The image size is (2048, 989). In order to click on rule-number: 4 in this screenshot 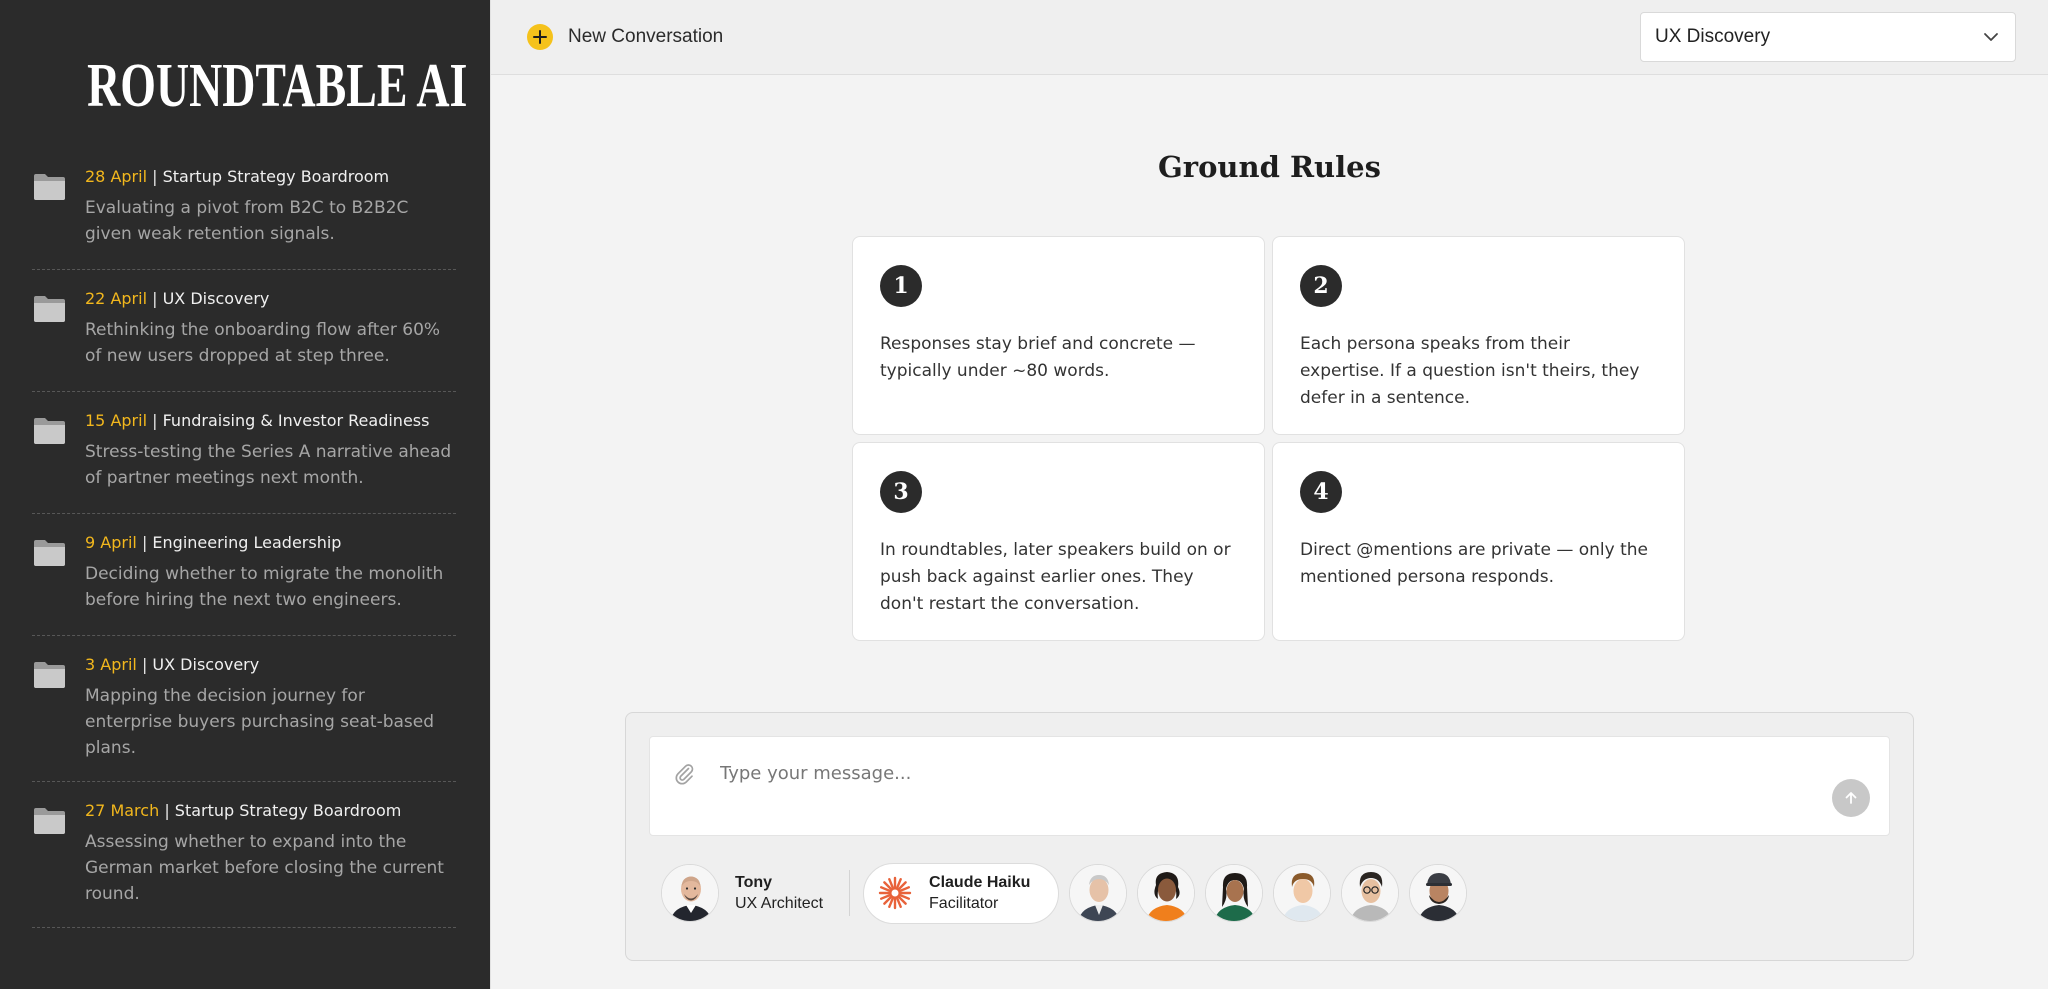, I will do `click(1321, 492)`.